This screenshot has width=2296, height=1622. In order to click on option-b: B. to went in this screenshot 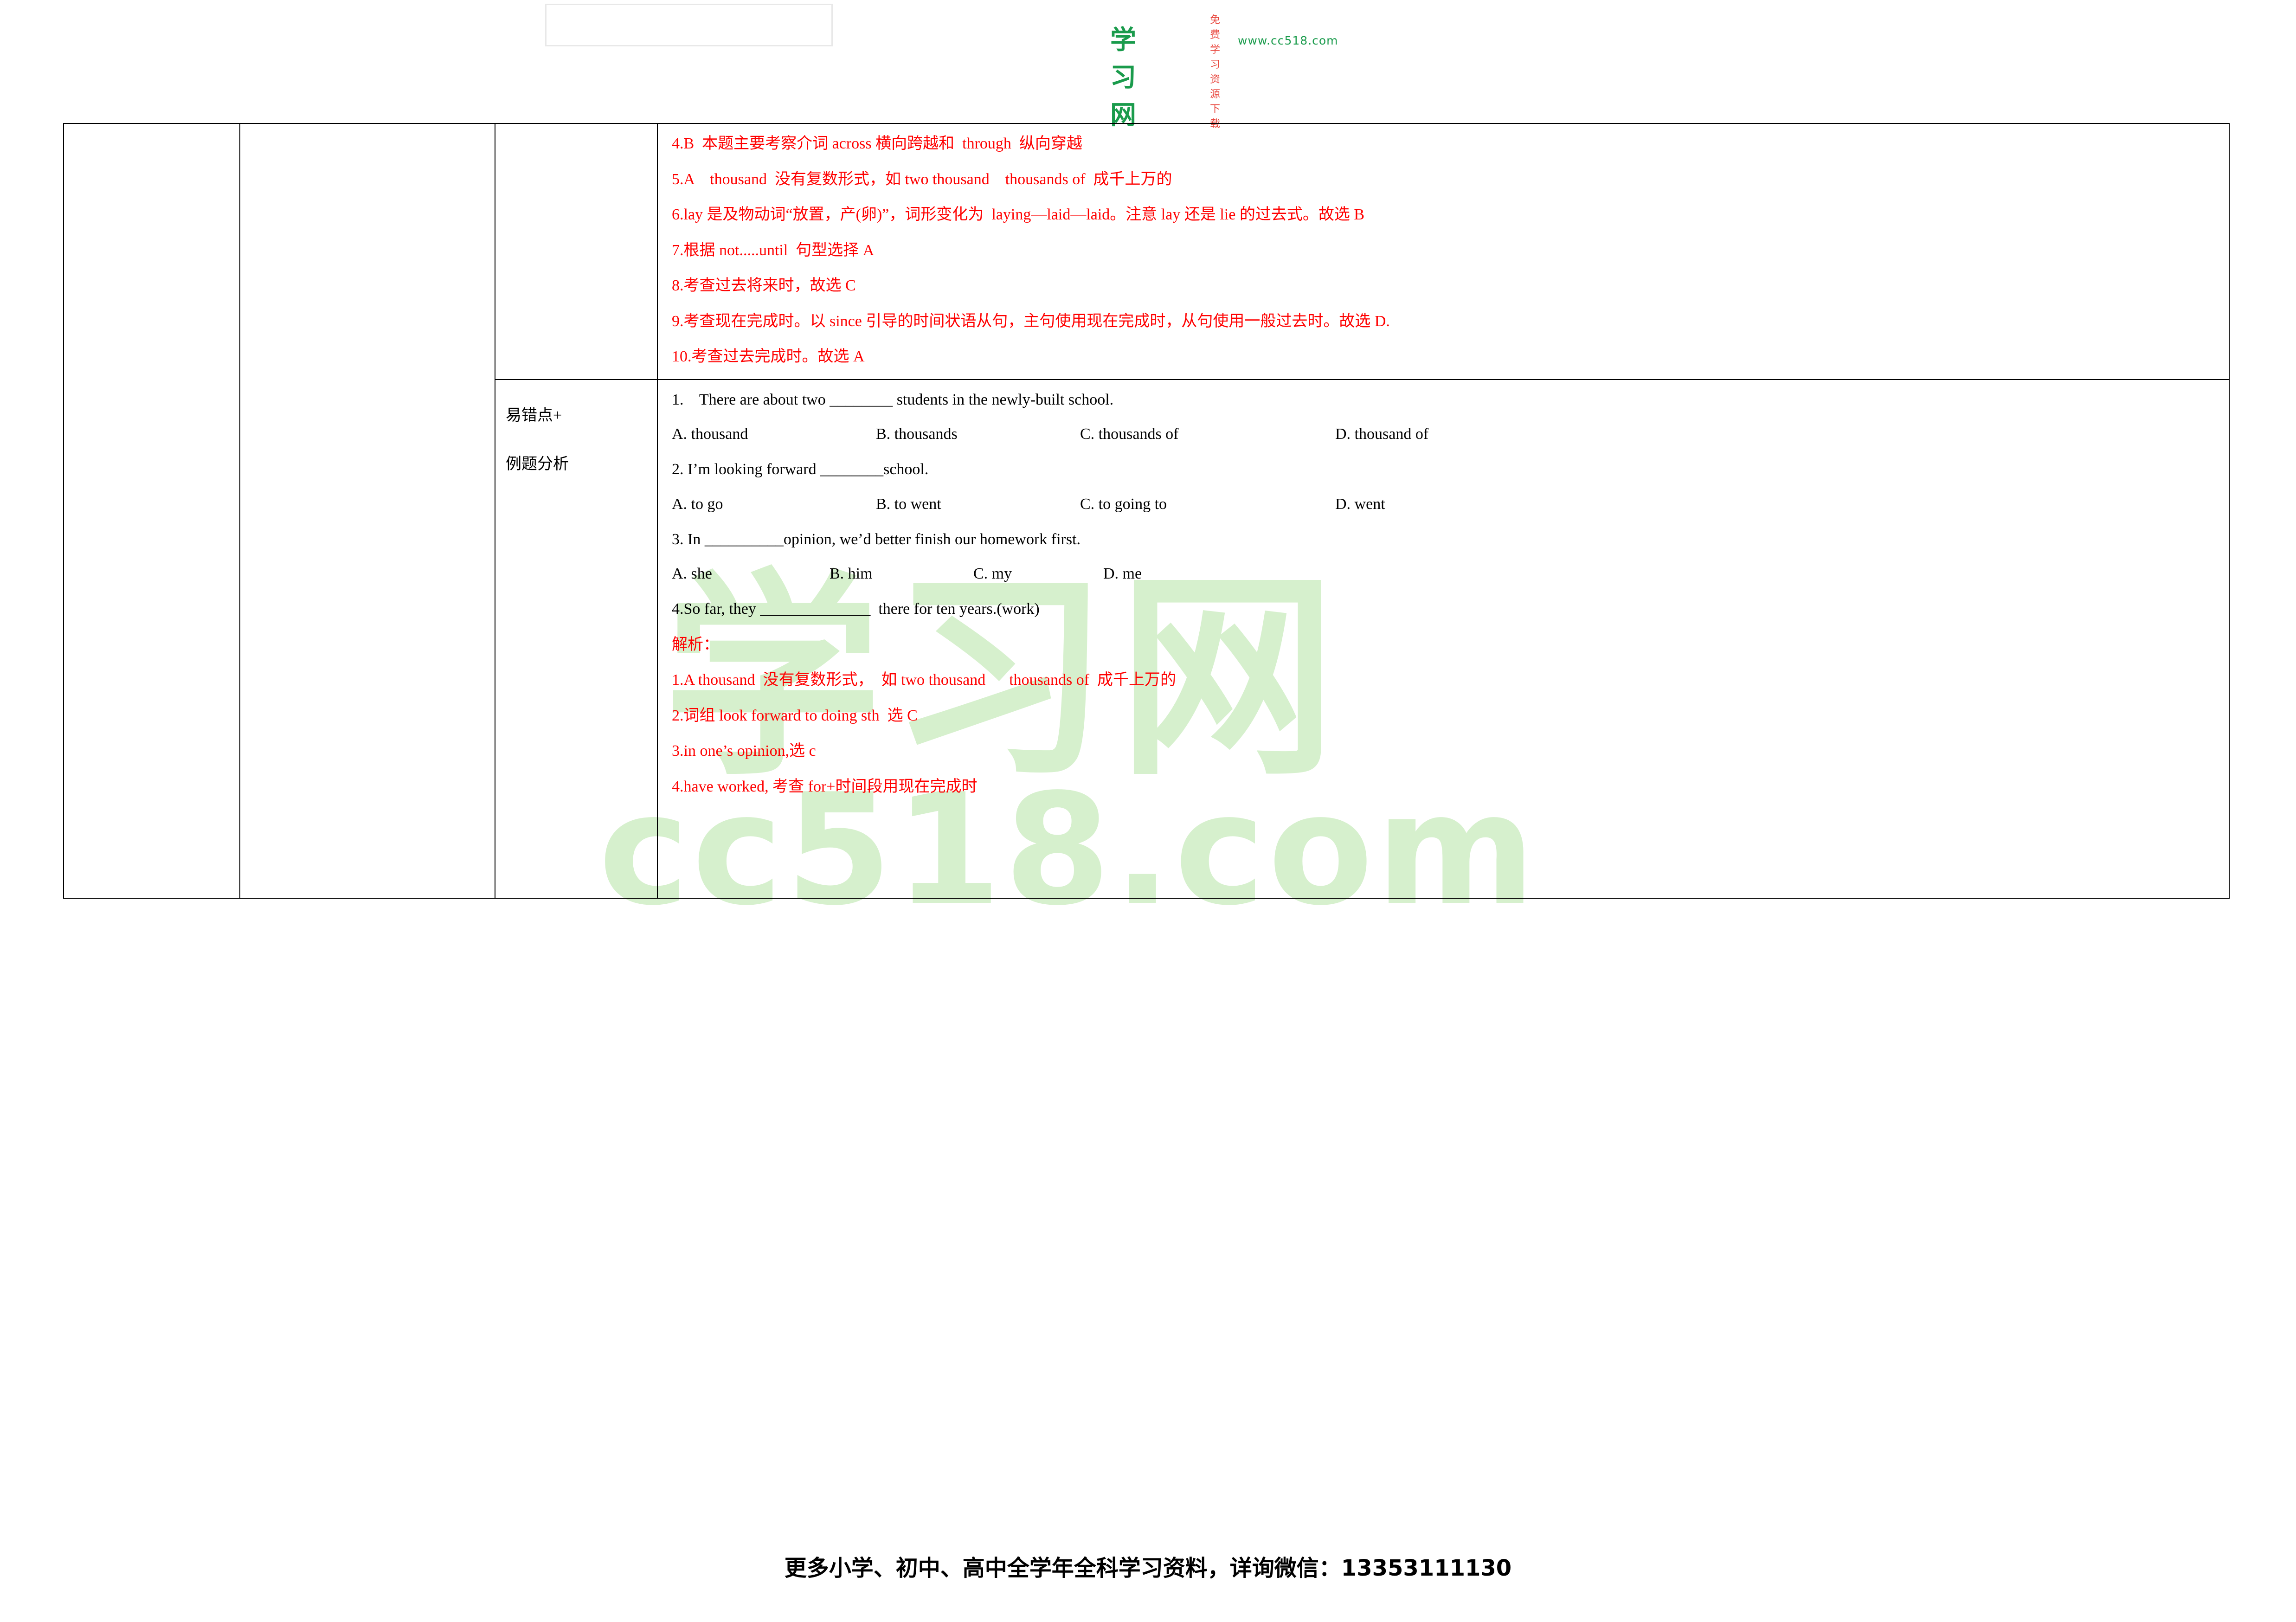, I will do `click(908, 504)`.